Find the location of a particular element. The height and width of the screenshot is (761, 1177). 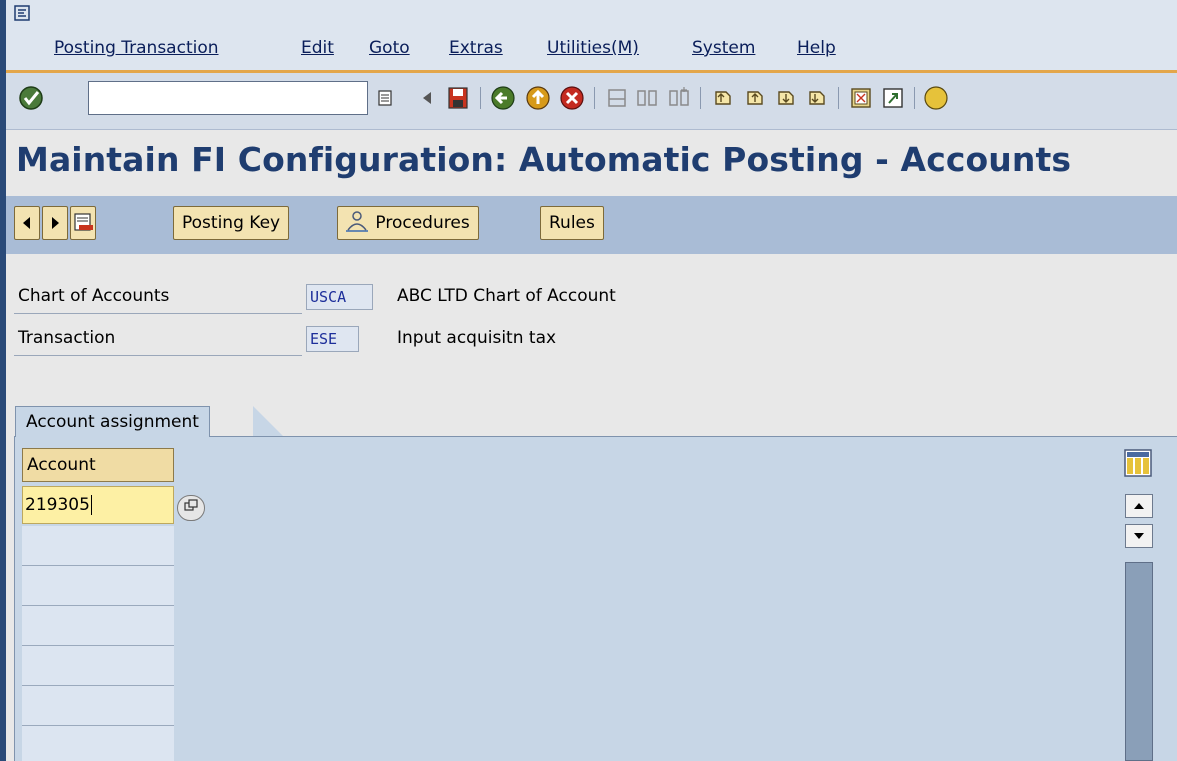

shortcut-icon is located at coordinates (893, 98).